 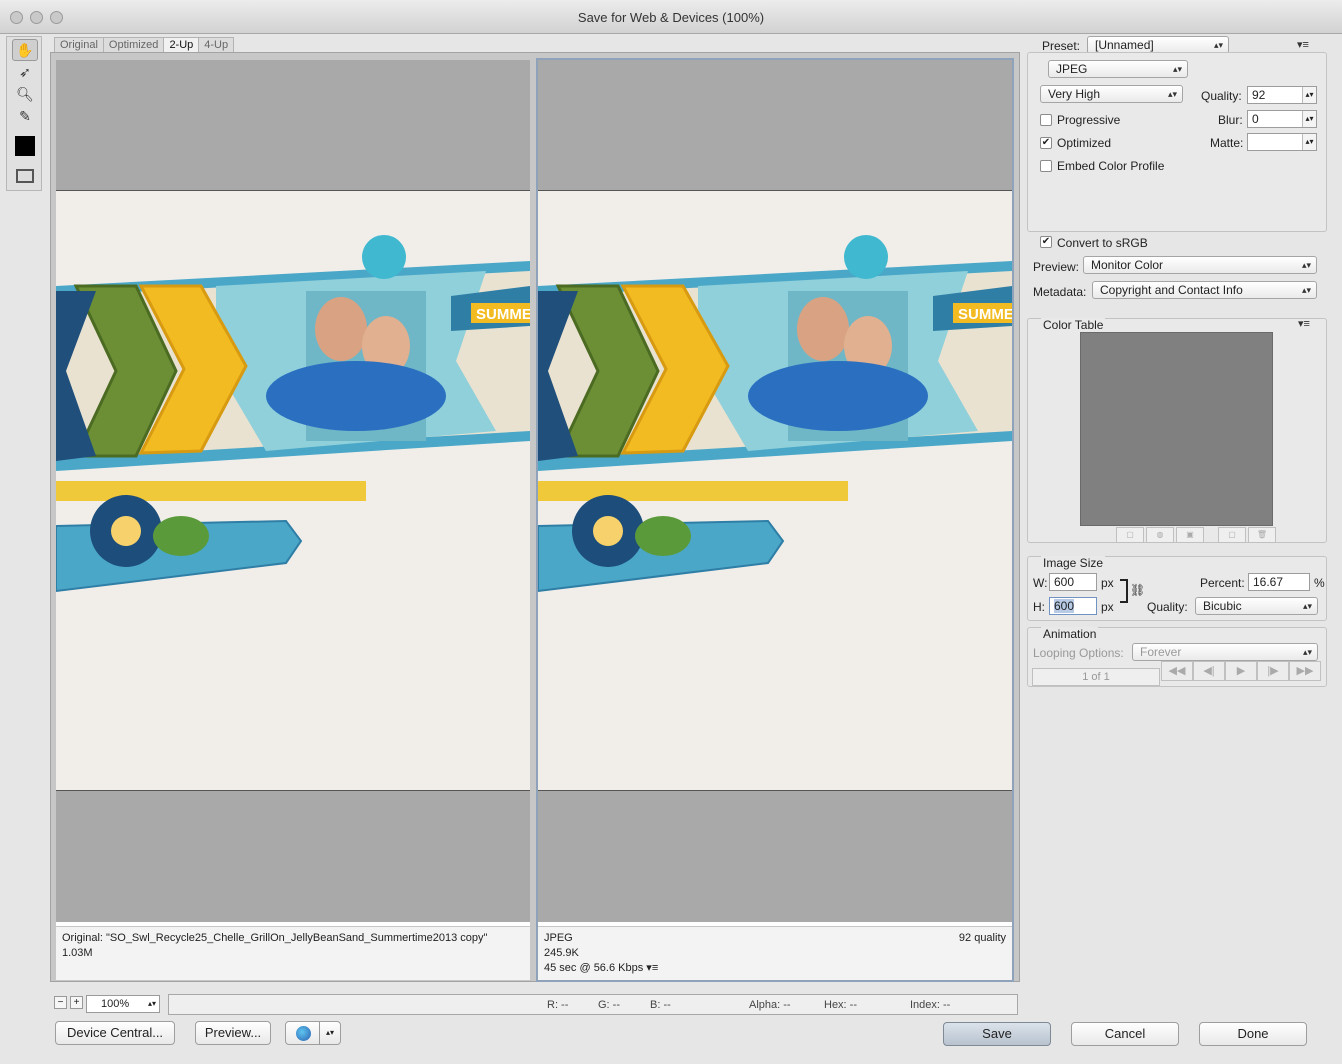 I want to click on tab-optimized: Optimized, so click(x=133, y=45).